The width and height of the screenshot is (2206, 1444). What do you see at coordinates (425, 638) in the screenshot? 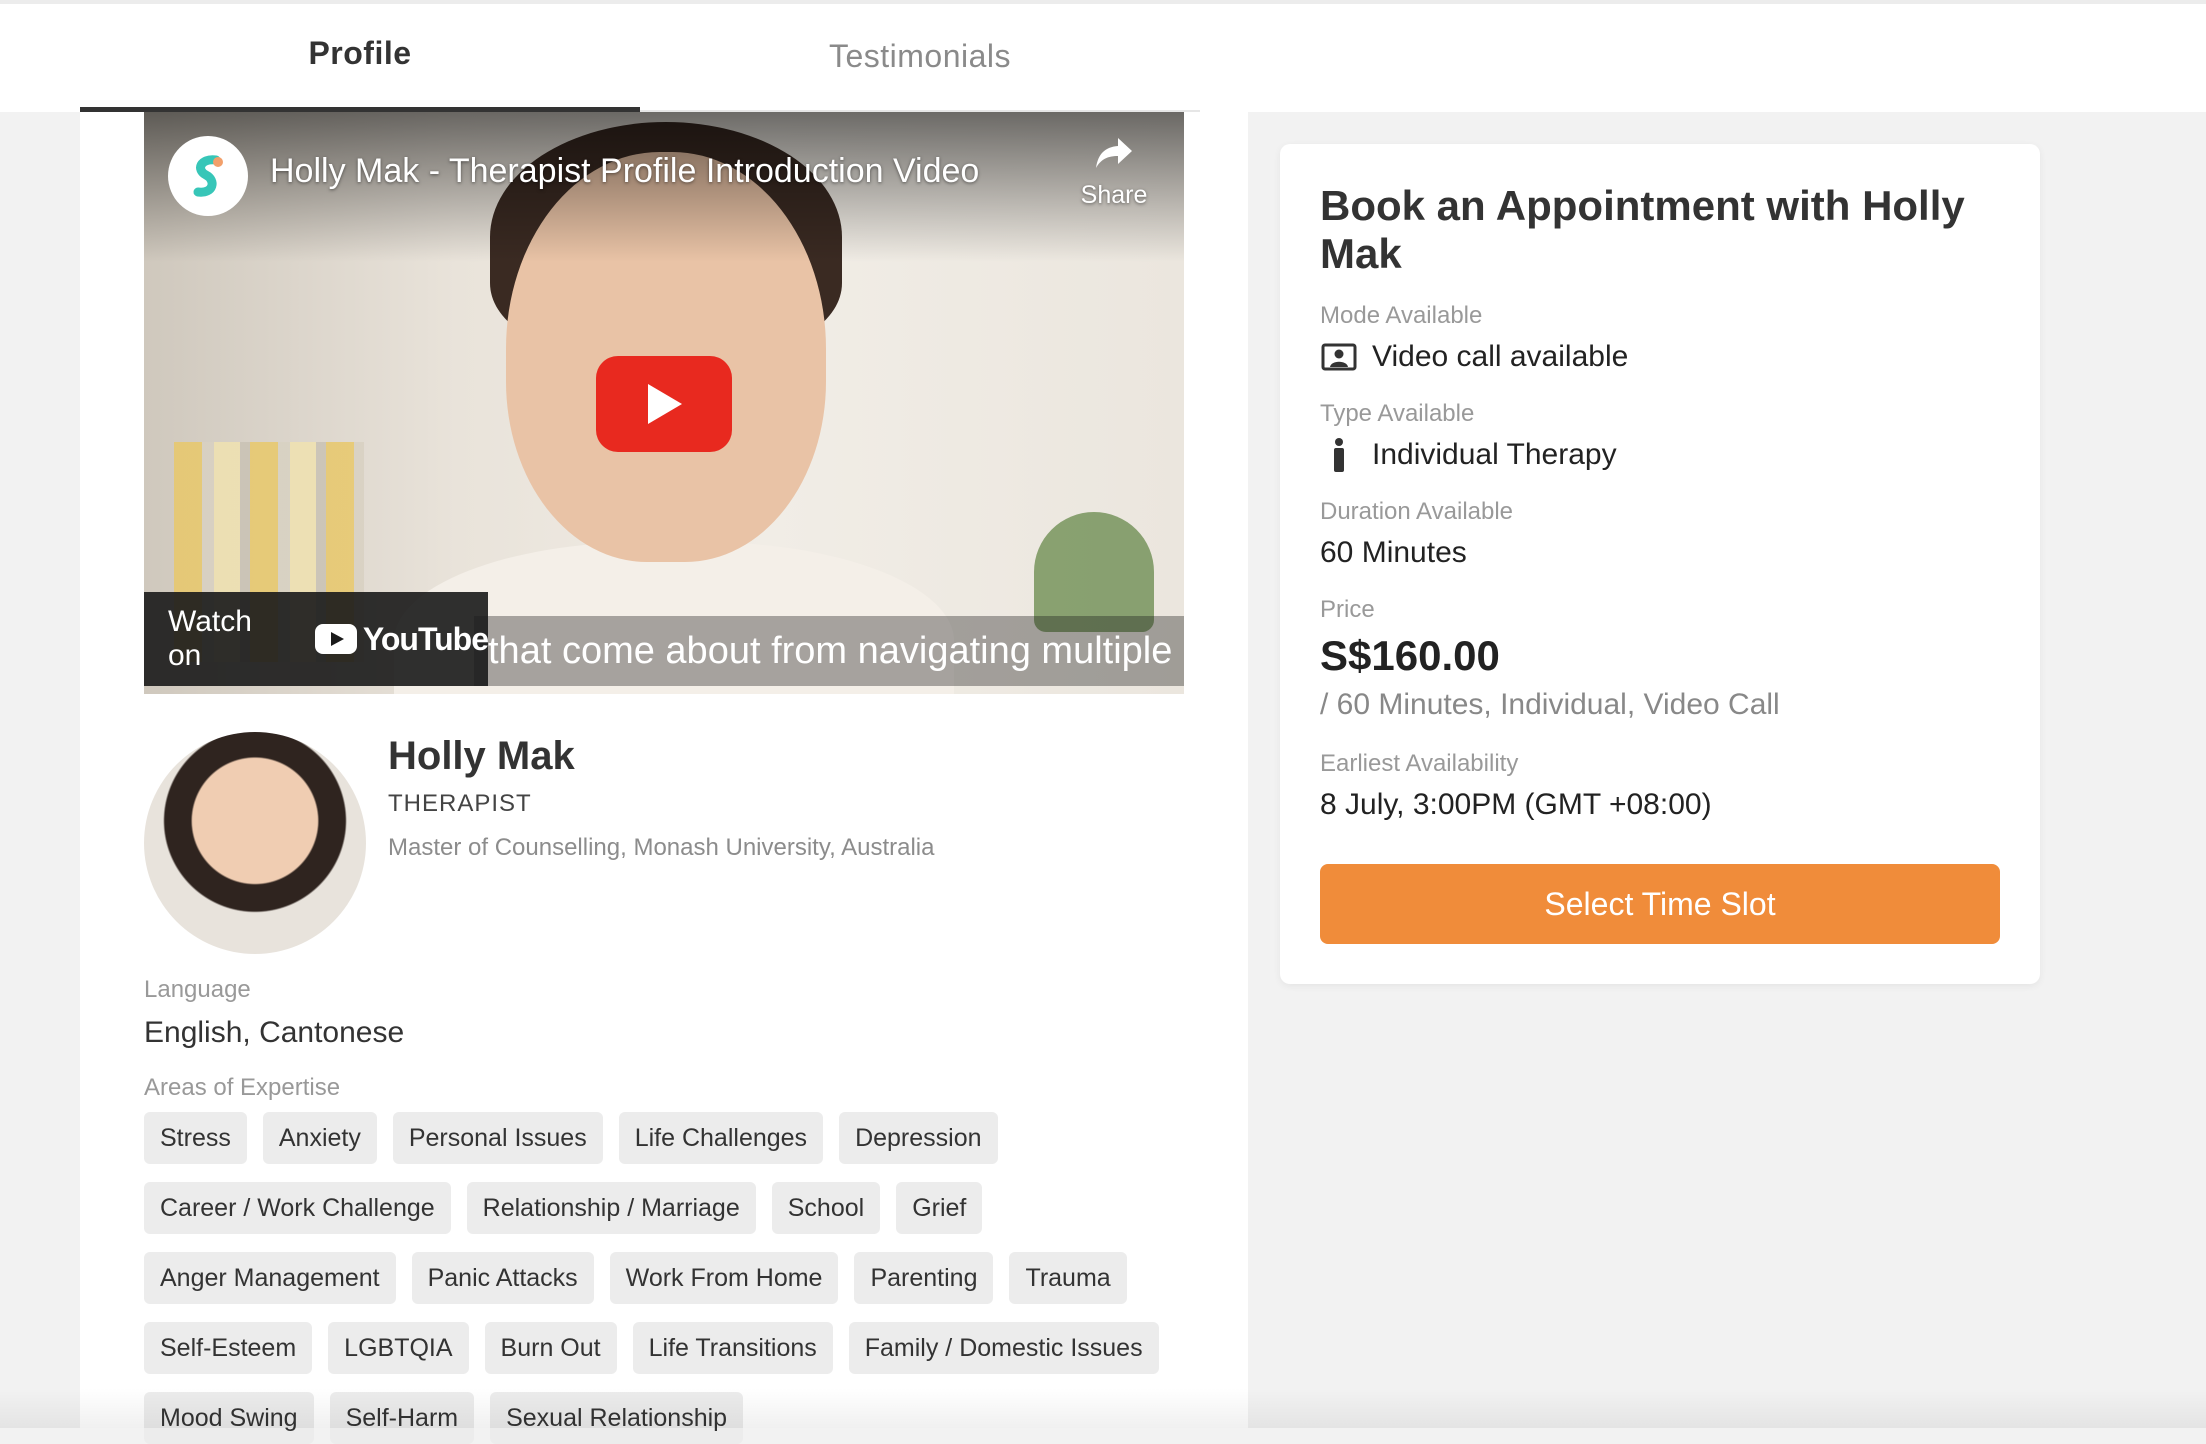
I see `youtube-wordmark: YouTube` at bounding box center [425, 638].